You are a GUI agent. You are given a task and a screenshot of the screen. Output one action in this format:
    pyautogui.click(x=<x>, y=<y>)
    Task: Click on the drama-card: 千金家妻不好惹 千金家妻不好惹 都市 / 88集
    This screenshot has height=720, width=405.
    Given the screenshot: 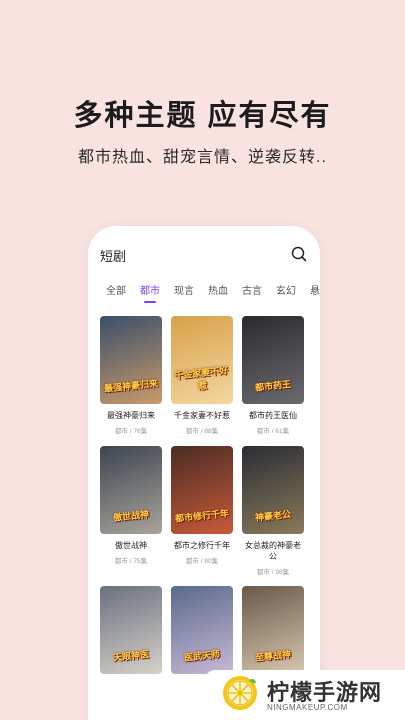 What is the action you would take?
    pyautogui.click(x=202, y=375)
    